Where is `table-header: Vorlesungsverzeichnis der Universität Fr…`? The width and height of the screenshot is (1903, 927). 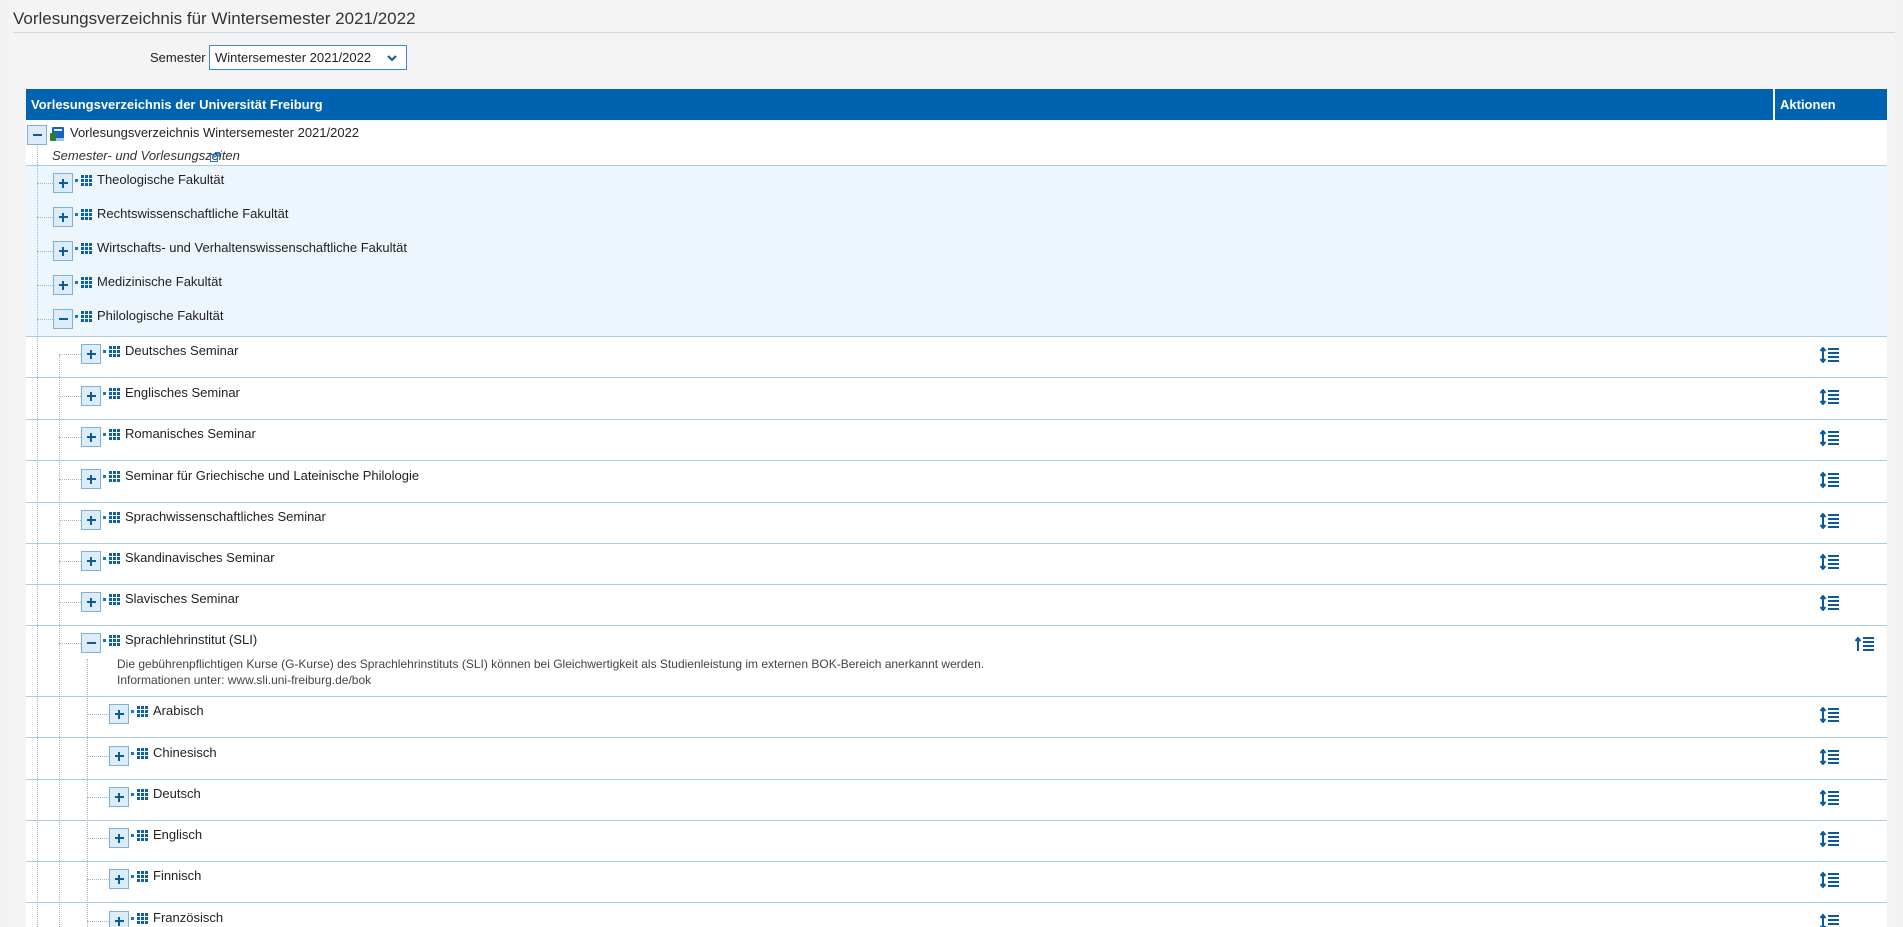 table-header: Vorlesungsverzeichnis der Universität Fr… is located at coordinates (956, 104).